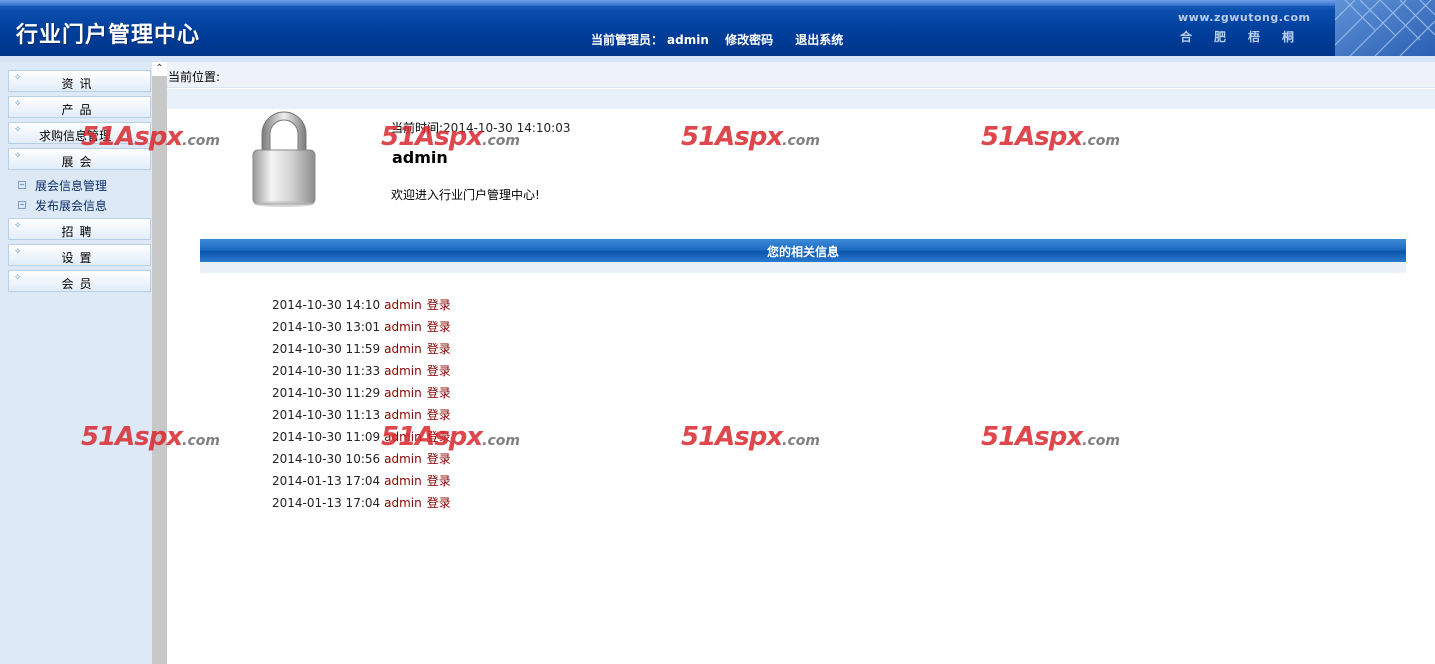  Describe the element at coordinates (284, 159) in the screenshot. I see `lock-icon` at that location.